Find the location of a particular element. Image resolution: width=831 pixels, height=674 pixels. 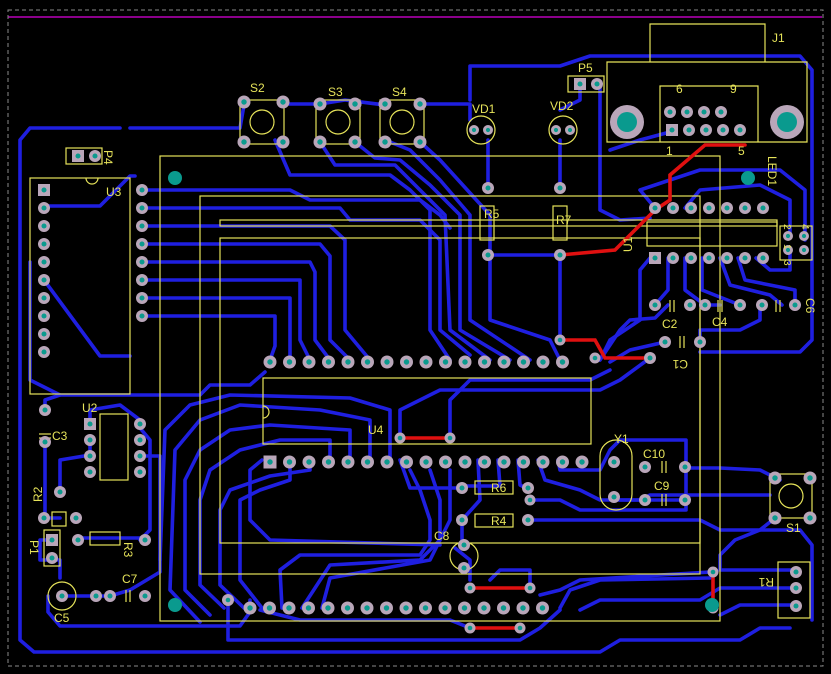

via-2-hole is located at coordinates (450, 438).